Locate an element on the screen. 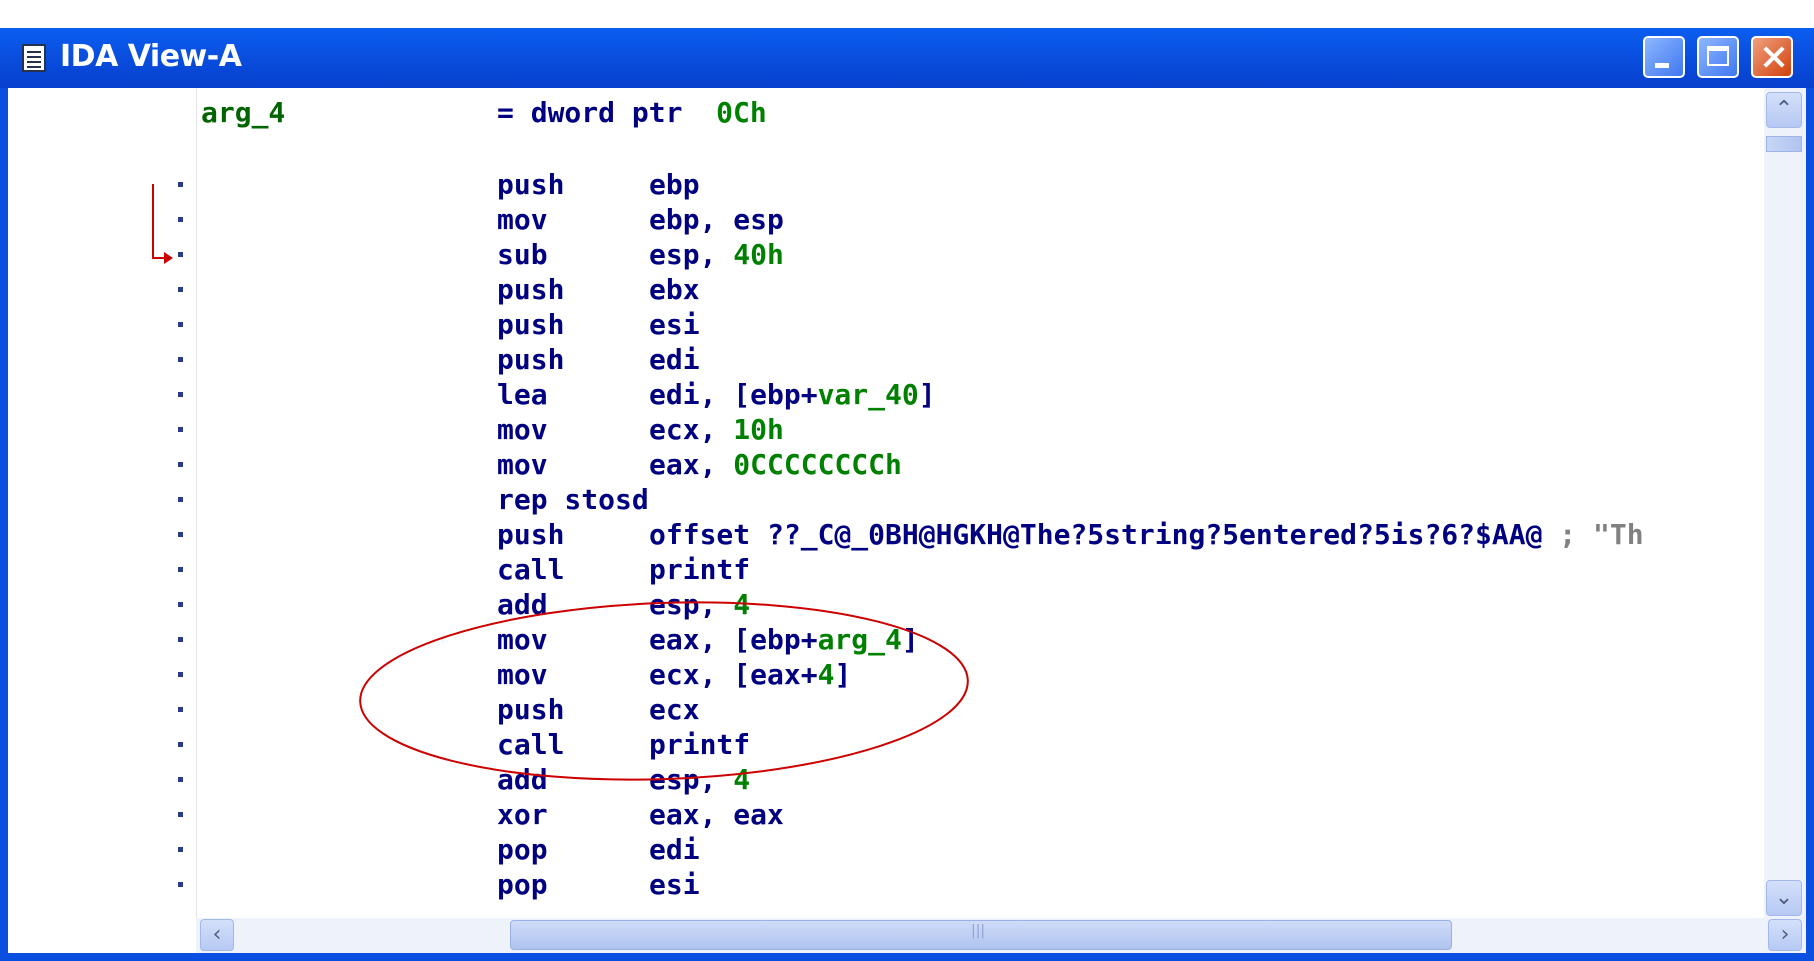 The image size is (1814, 961). title-bar: IDA View-A is located at coordinates (907, 58).